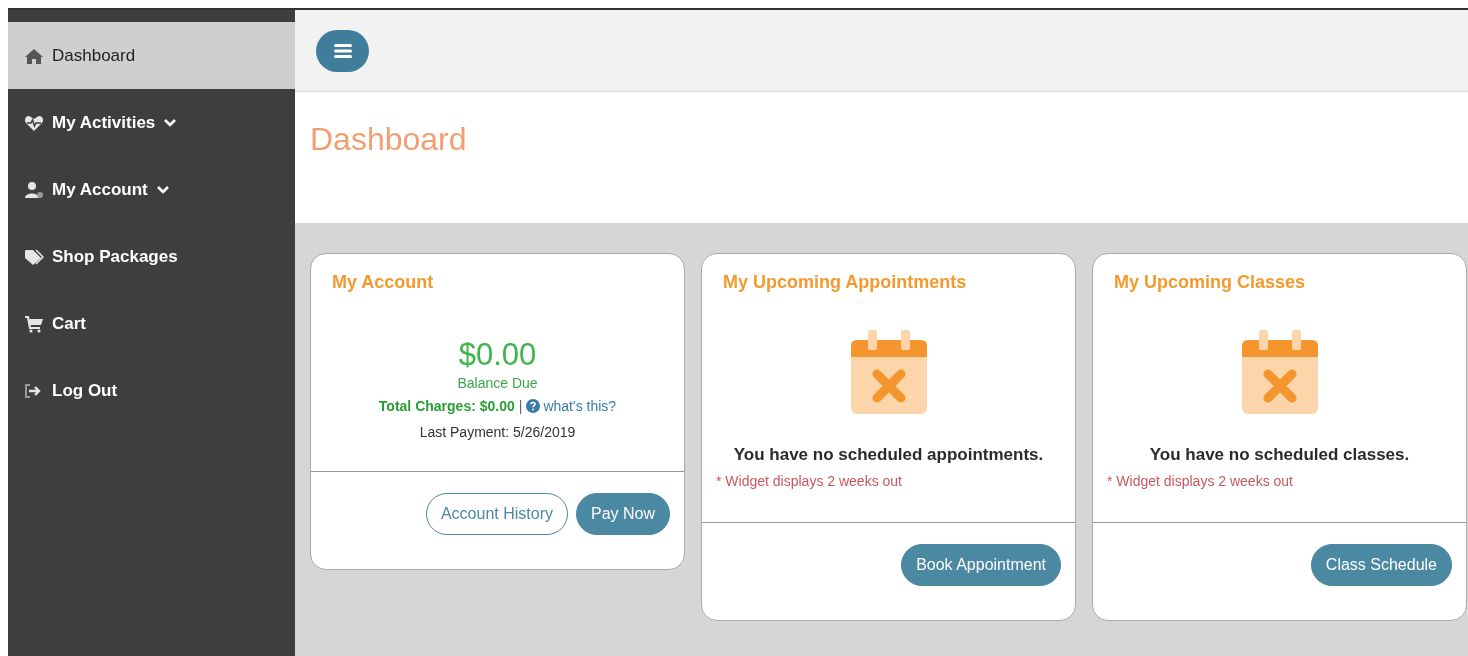 The height and width of the screenshot is (656, 1468). Describe the element at coordinates (533, 405) in the screenshot. I see `help-icon` at that location.